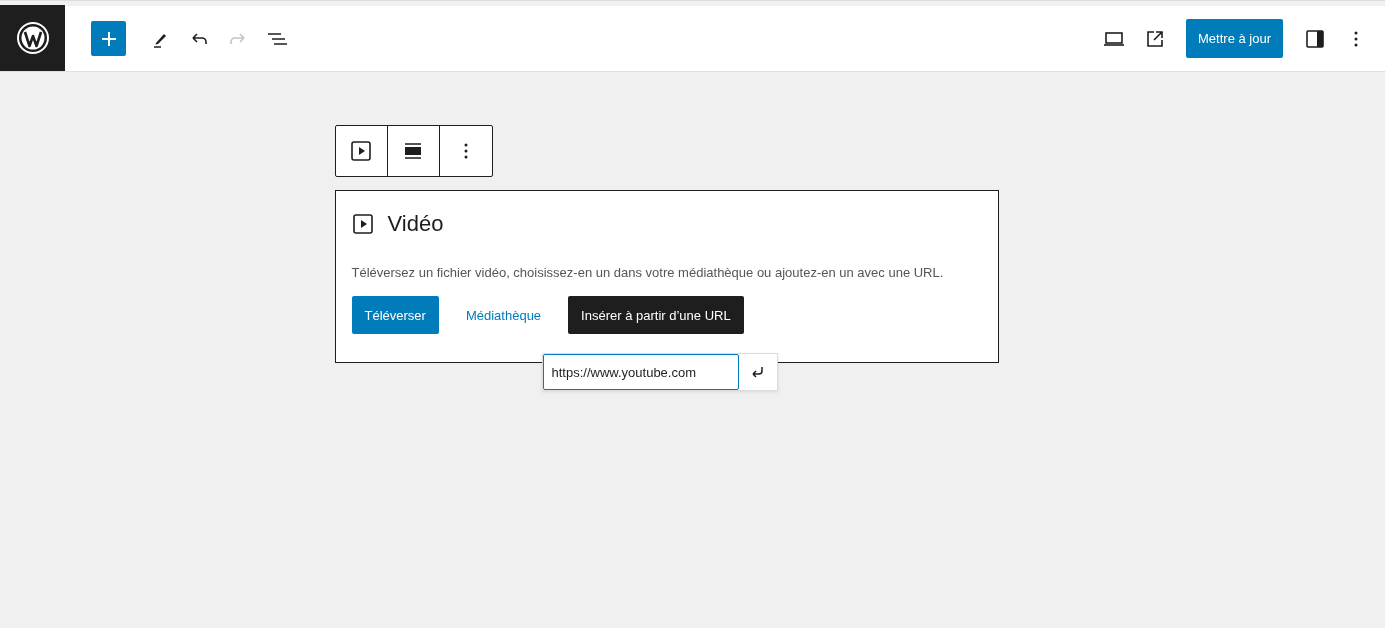 The width and height of the screenshot is (1385, 628). I want to click on video-icon, so click(362, 224).